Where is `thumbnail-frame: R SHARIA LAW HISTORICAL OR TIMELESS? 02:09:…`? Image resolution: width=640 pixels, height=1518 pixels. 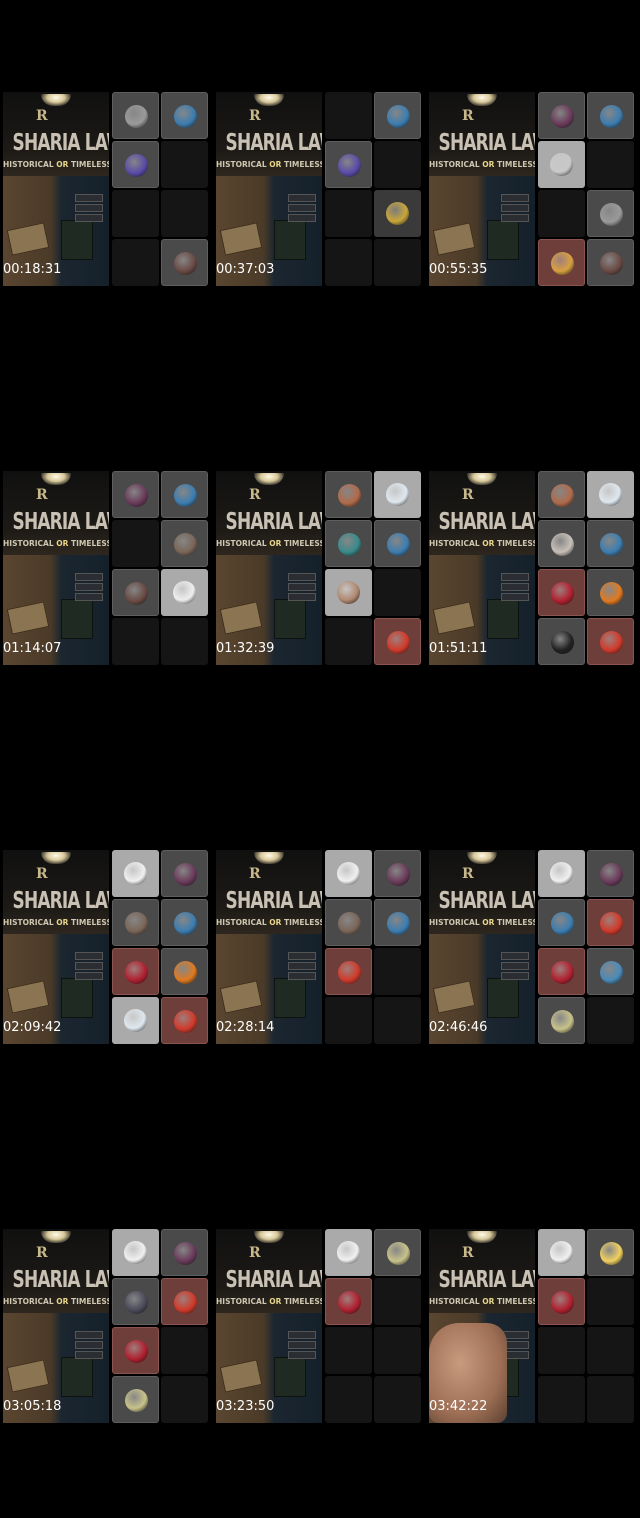
thumbnail-frame: R SHARIA LAW HISTORICAL OR TIMELESS? 02:09:… is located at coordinates (106, 947).